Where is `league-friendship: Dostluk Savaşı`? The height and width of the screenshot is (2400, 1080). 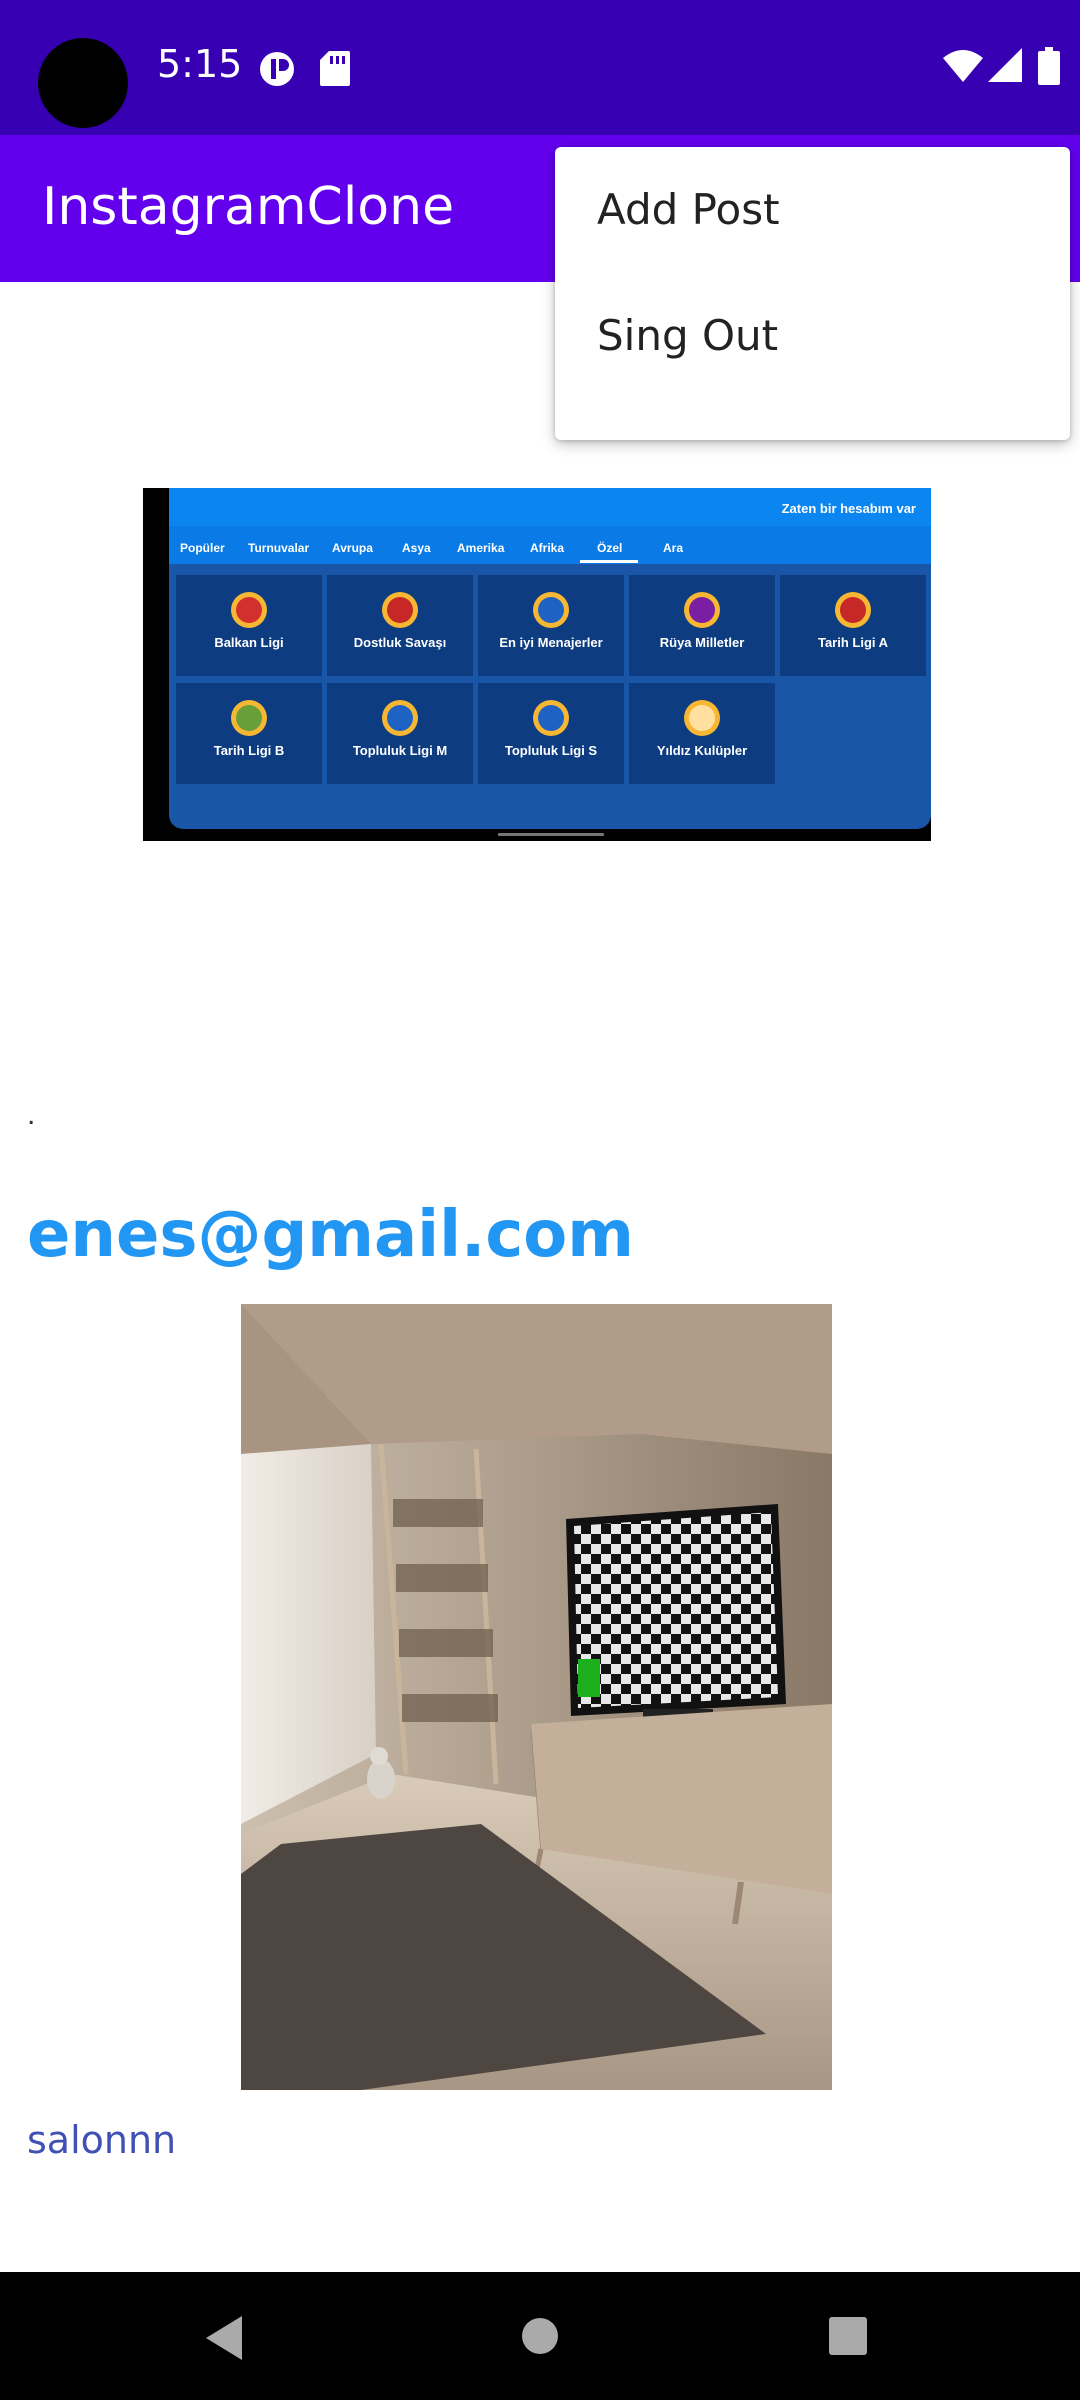 league-friendship: Dostluk Savaşı is located at coordinates (400, 642).